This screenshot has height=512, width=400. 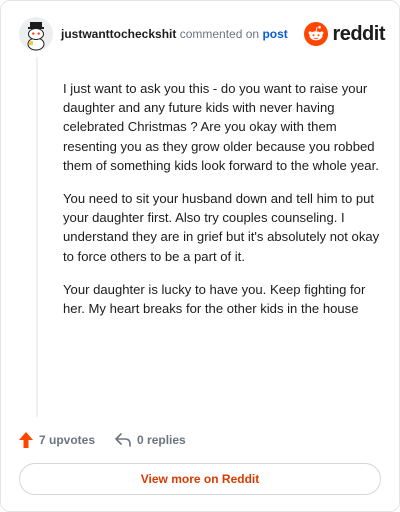 What do you see at coordinates (112, 440) in the screenshot?
I see `comment-actions: 7 upvotes 0 replies` at bounding box center [112, 440].